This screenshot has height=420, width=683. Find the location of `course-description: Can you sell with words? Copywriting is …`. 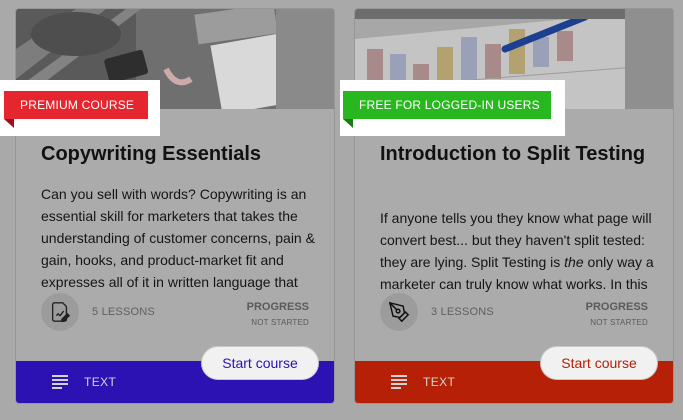

course-description: Can you sell with words? Copywriting is … is located at coordinates (178, 238).